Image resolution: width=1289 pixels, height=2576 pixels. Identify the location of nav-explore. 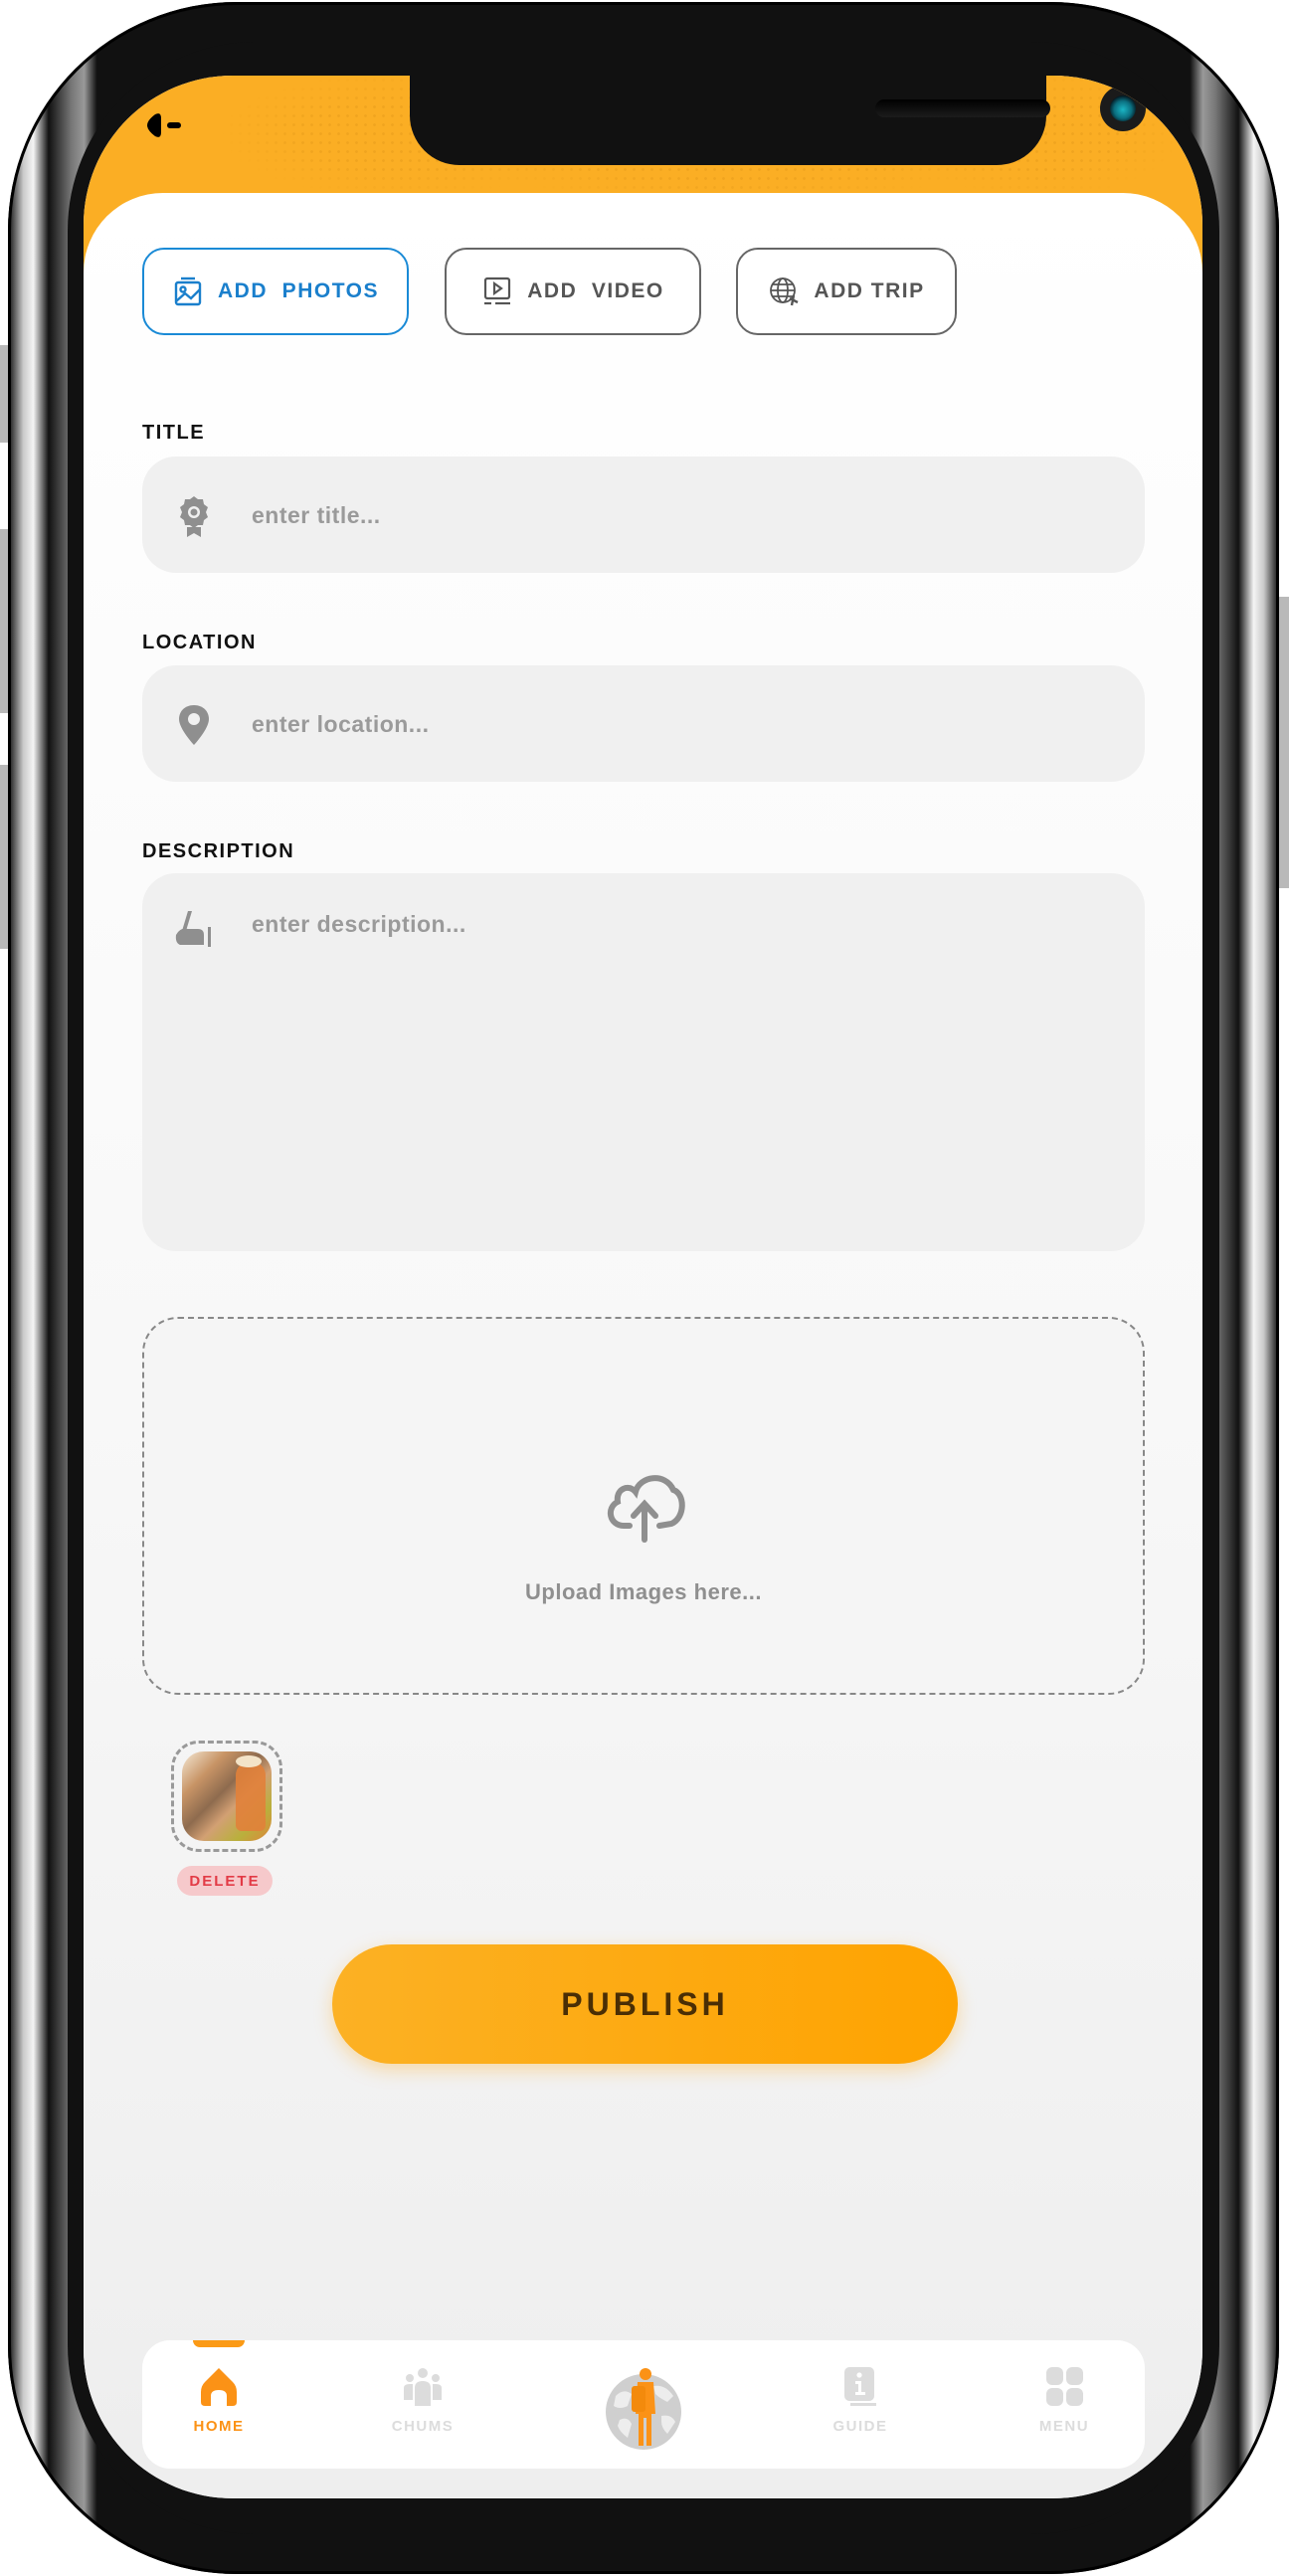
(643, 2409).